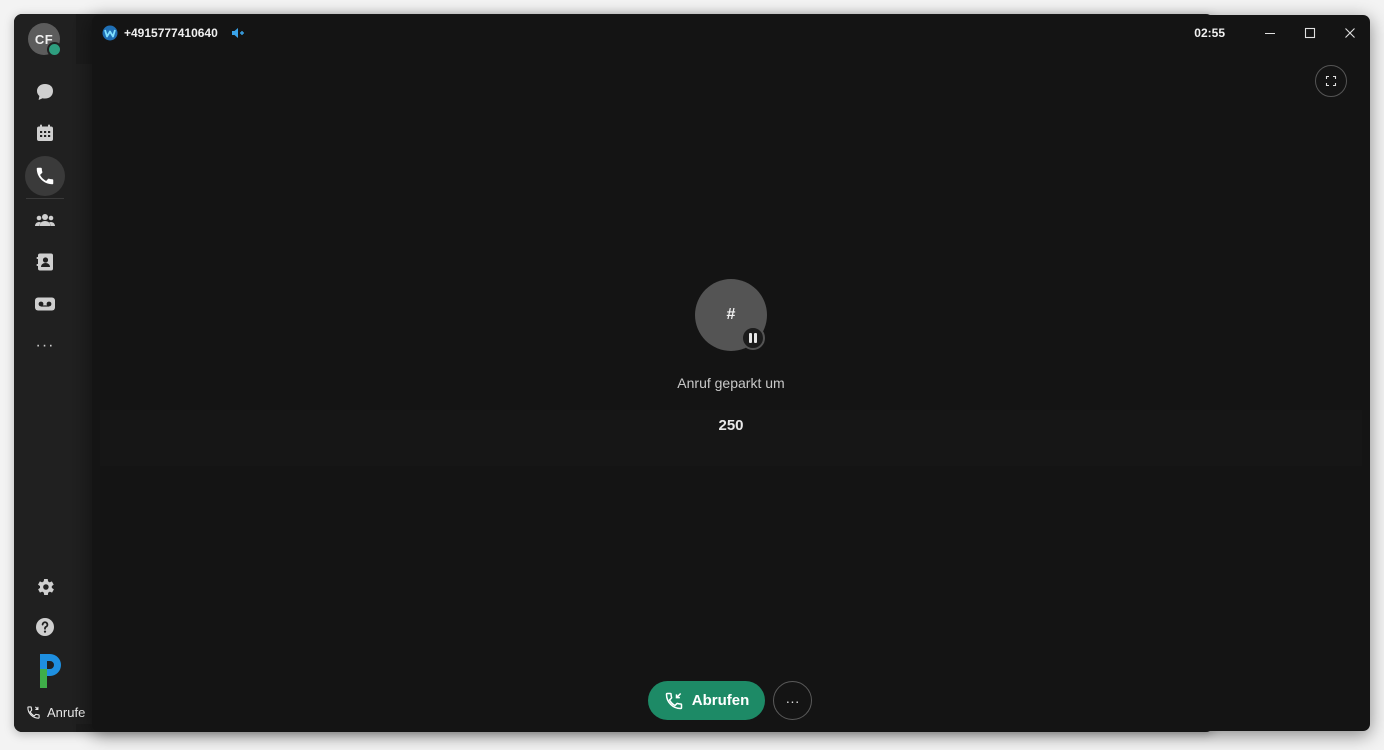 The width and height of the screenshot is (1384, 750). I want to click on chat-icon, so click(45, 92).